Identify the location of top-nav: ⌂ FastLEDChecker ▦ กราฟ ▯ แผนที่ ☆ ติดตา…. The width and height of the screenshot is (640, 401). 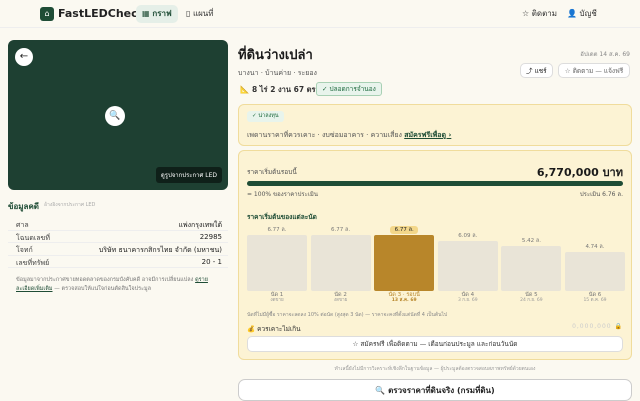
(320, 14).